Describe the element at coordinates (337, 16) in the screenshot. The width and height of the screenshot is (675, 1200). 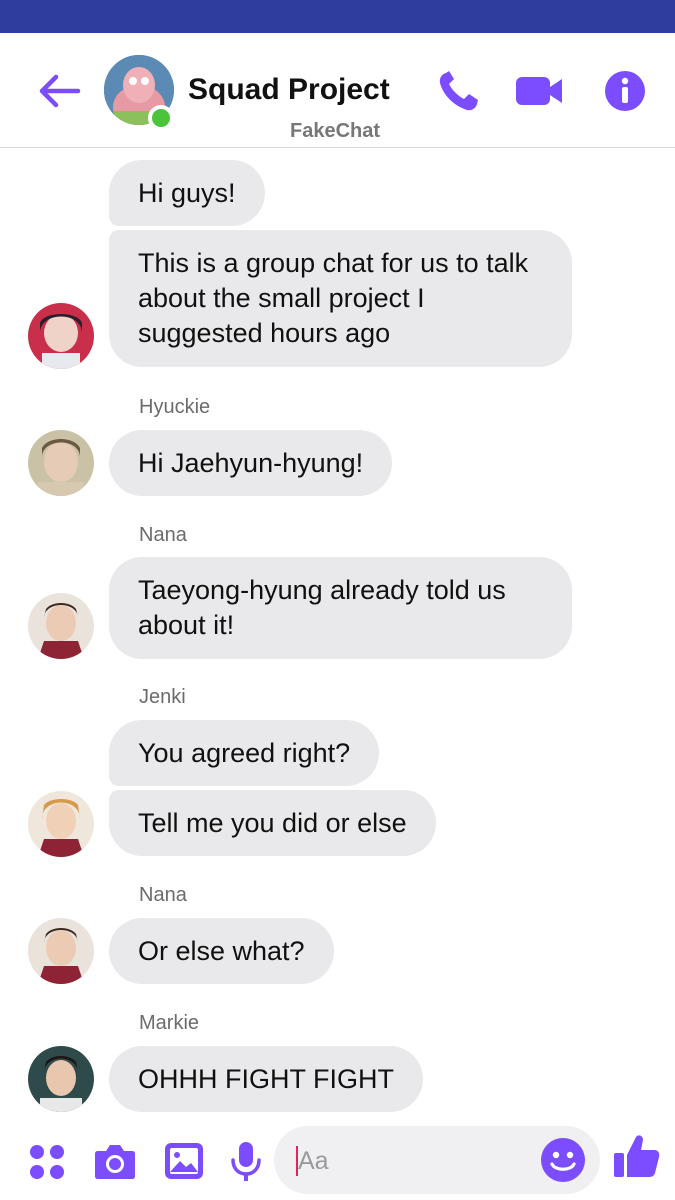
I see `status-bar` at that location.